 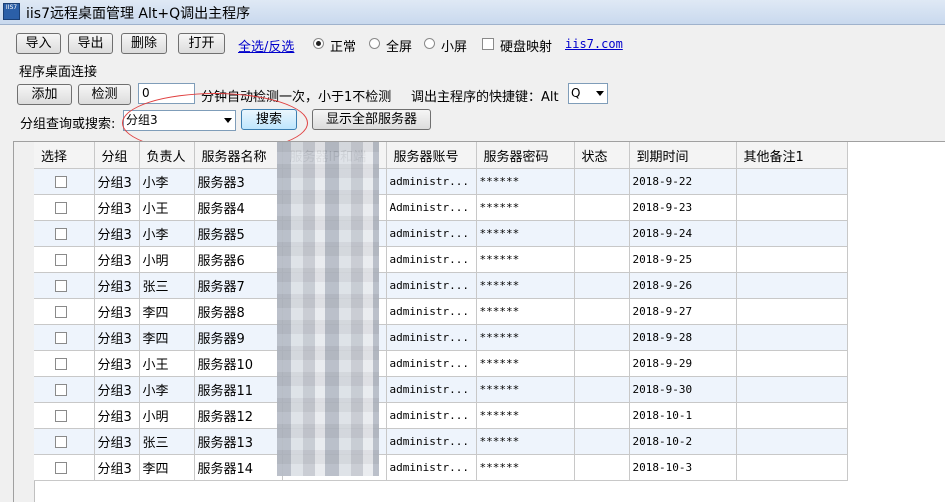 I want to click on col-header-server-name: 服务器名称, so click(x=238, y=155).